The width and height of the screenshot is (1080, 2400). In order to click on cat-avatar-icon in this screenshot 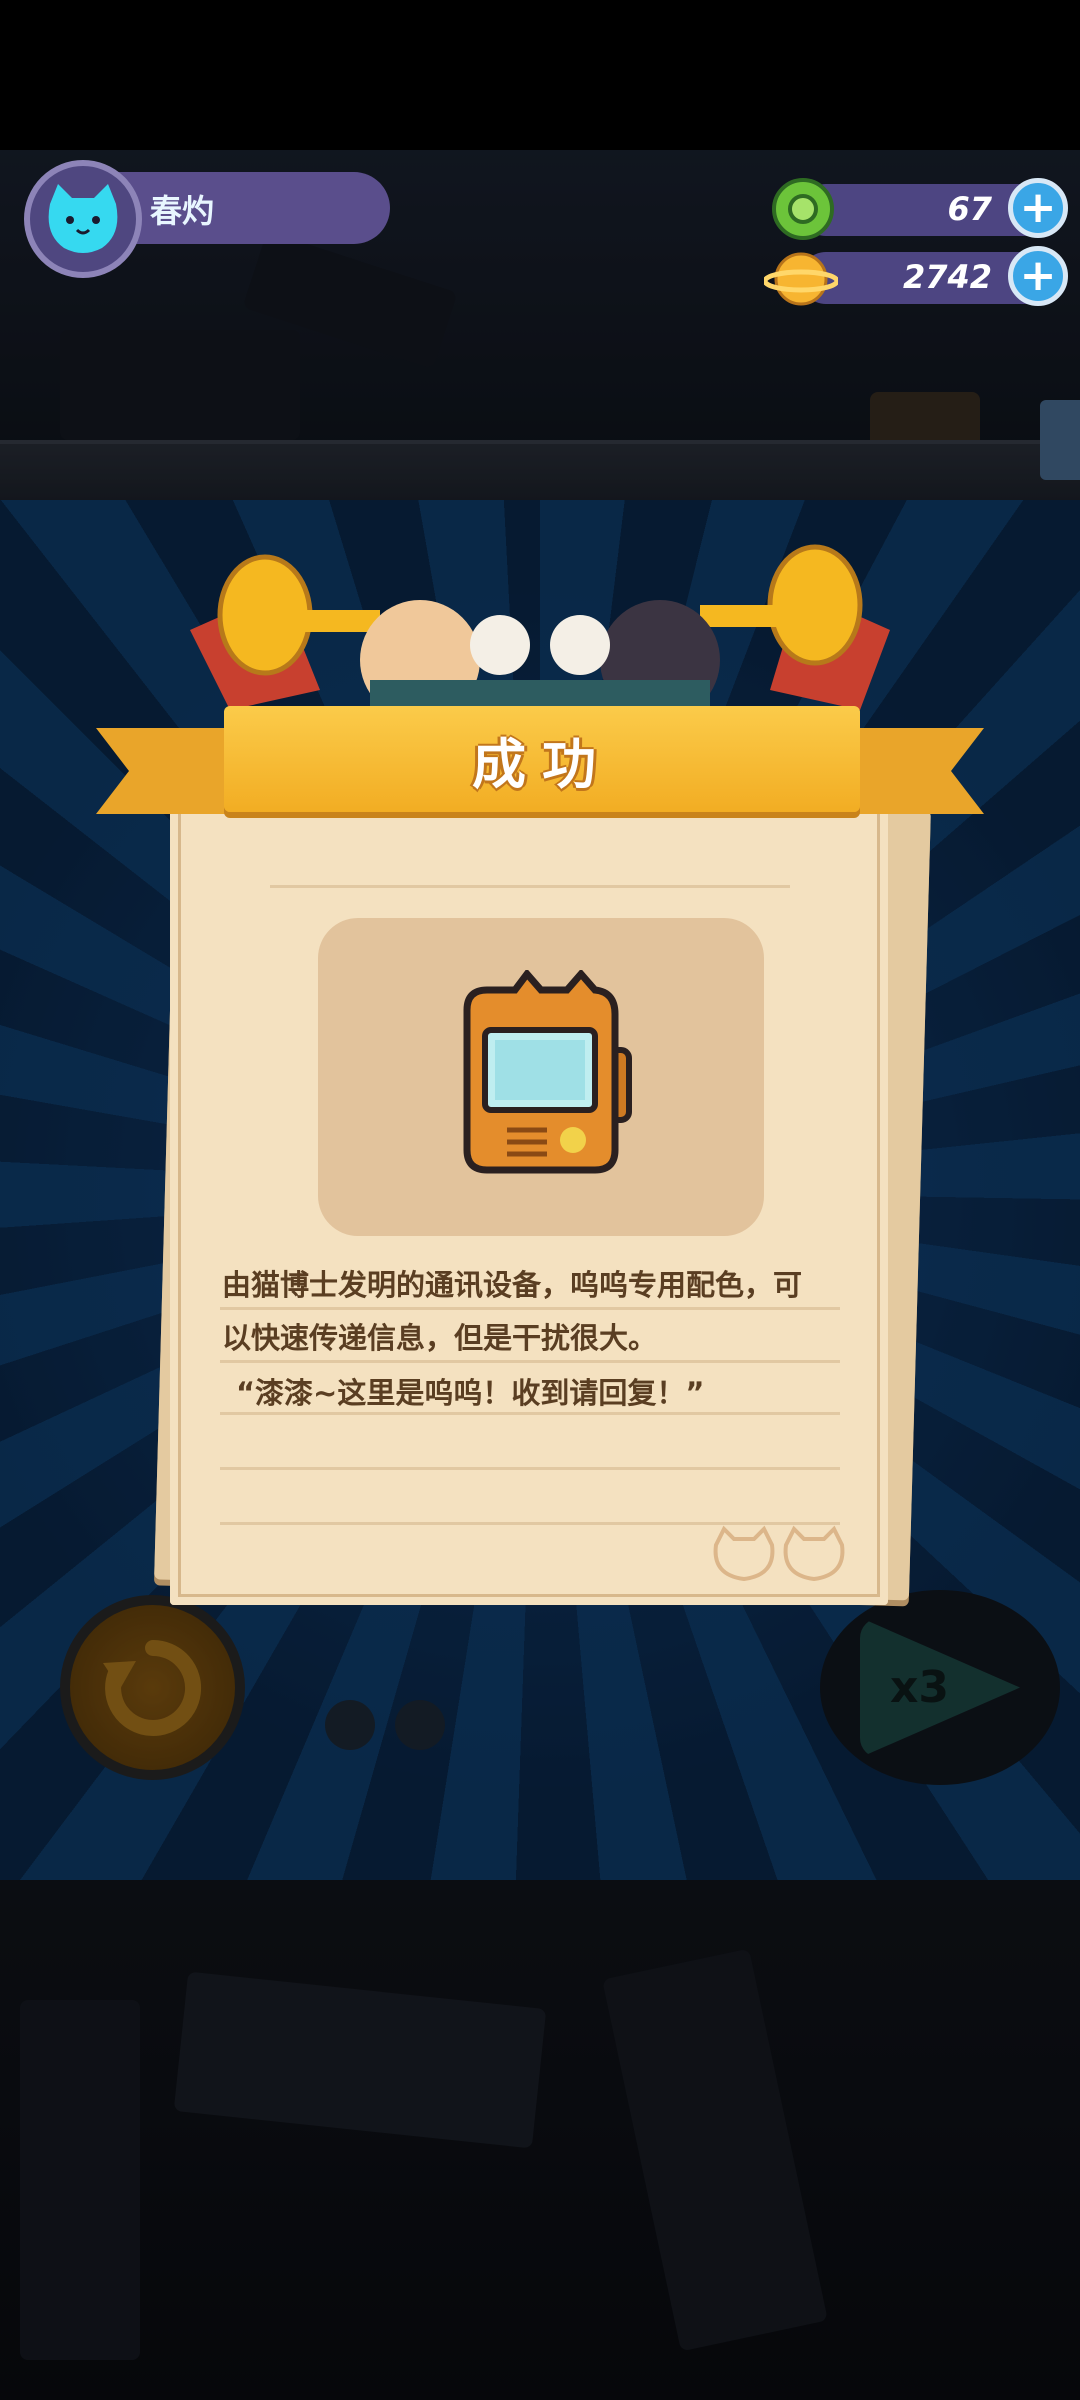, I will do `click(83, 218)`.